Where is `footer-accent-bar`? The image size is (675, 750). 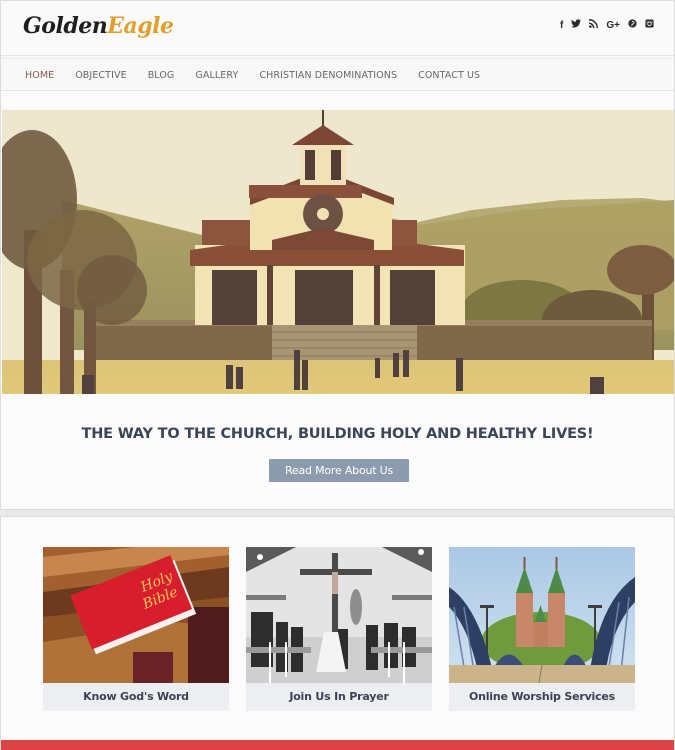
footer-accent-bar is located at coordinates (337, 745).